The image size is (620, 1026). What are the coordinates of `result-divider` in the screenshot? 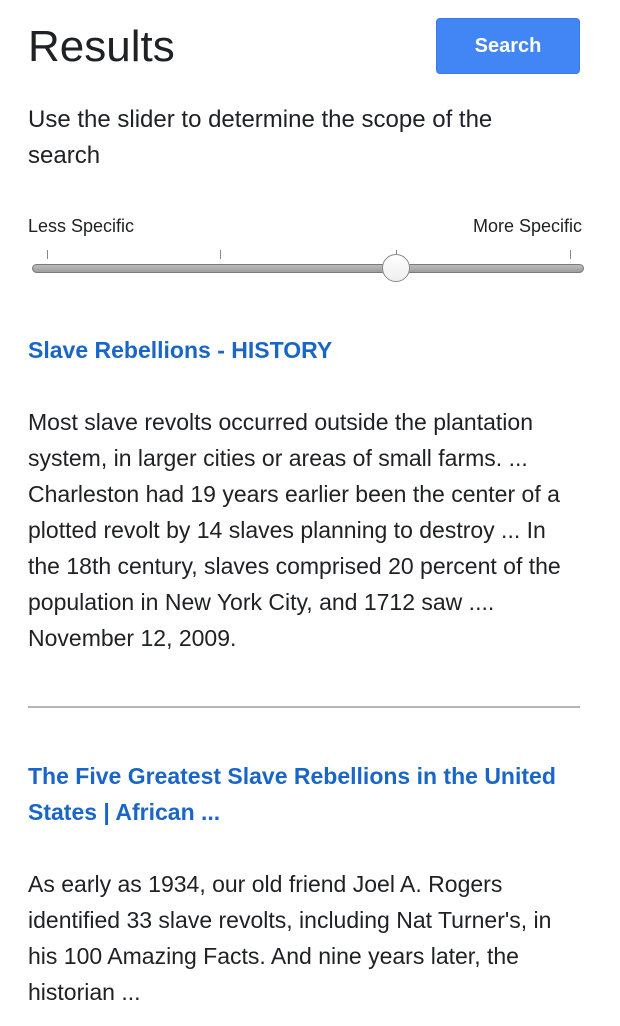 It's located at (304, 707).